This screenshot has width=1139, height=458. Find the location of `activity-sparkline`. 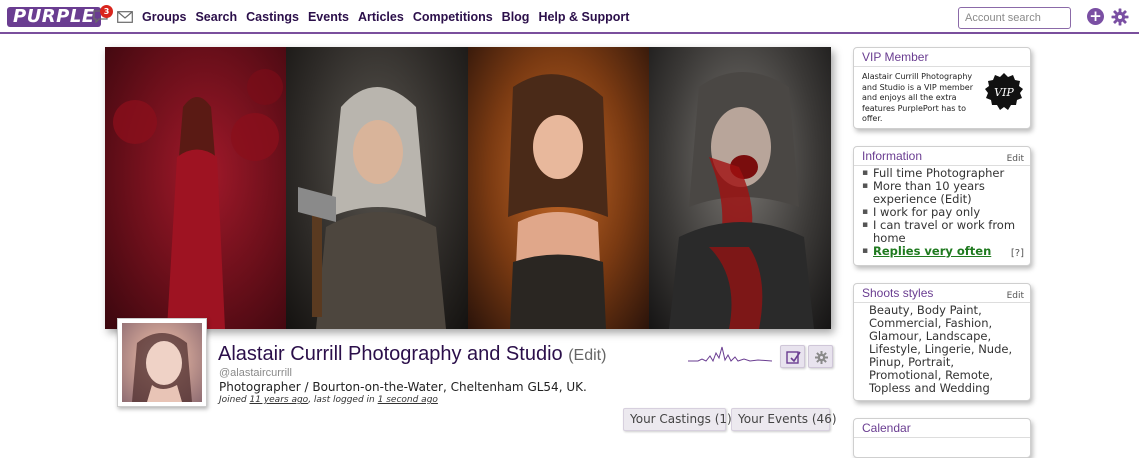

activity-sparkline is located at coordinates (730, 354).